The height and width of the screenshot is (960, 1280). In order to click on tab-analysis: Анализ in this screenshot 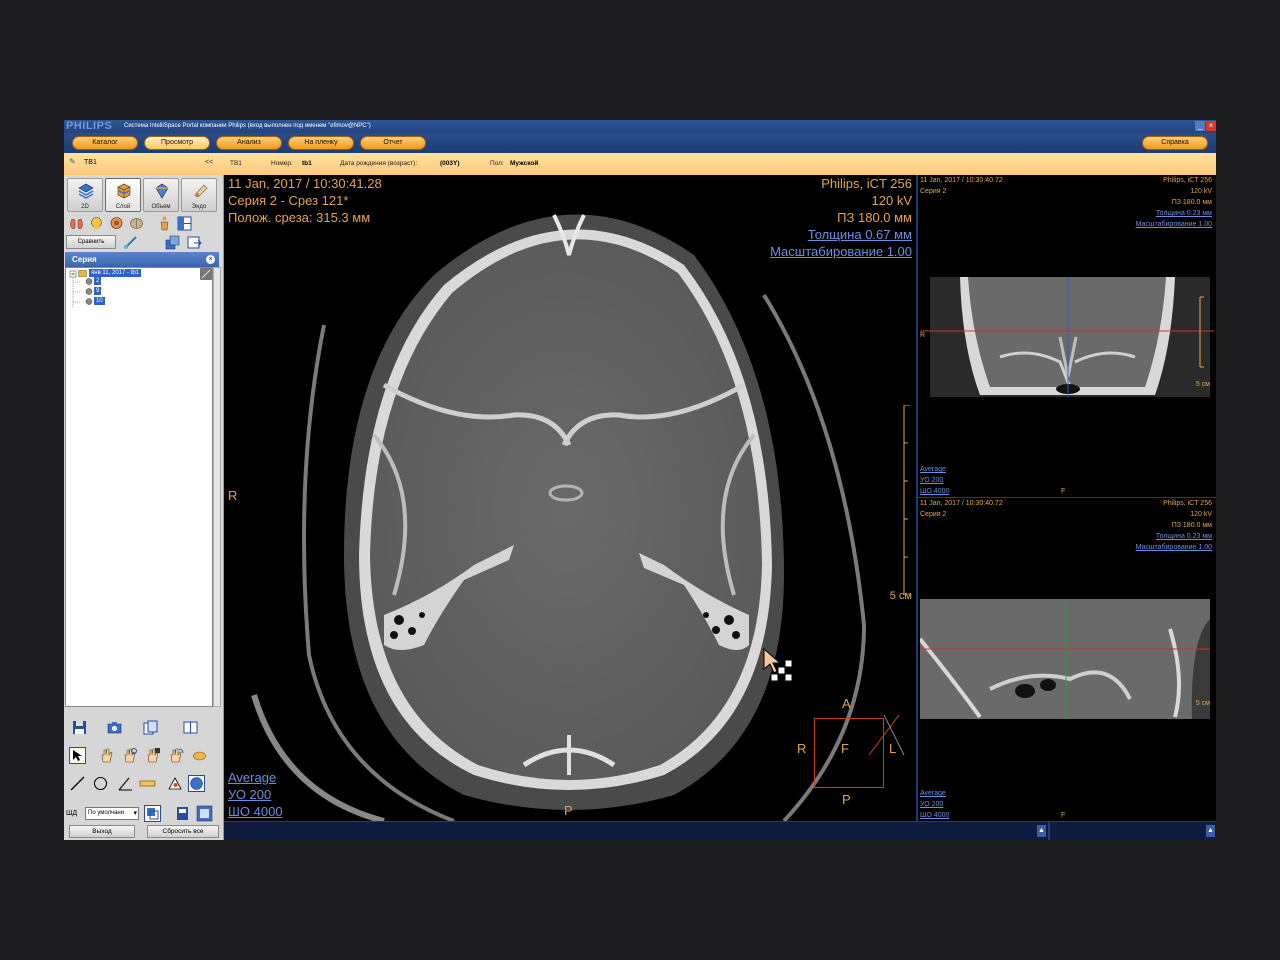, I will do `click(249, 143)`.